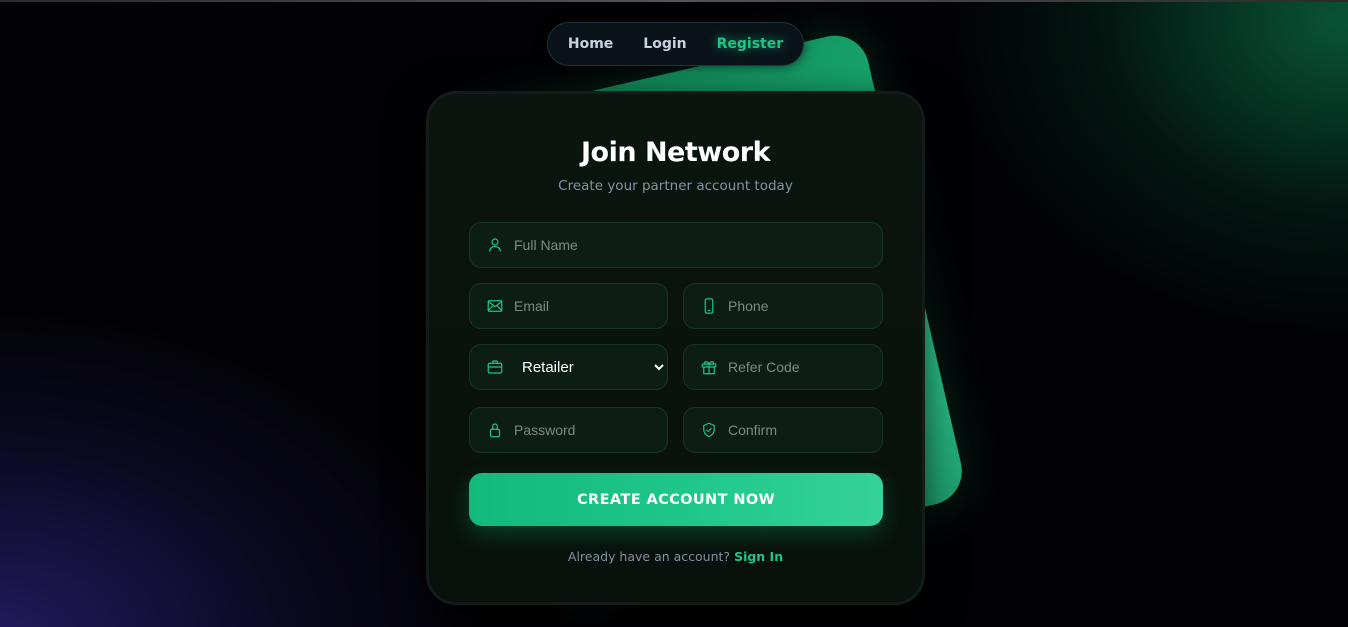 The height and width of the screenshot is (627, 1348). What do you see at coordinates (674, 1) in the screenshot?
I see `top-border-line` at bounding box center [674, 1].